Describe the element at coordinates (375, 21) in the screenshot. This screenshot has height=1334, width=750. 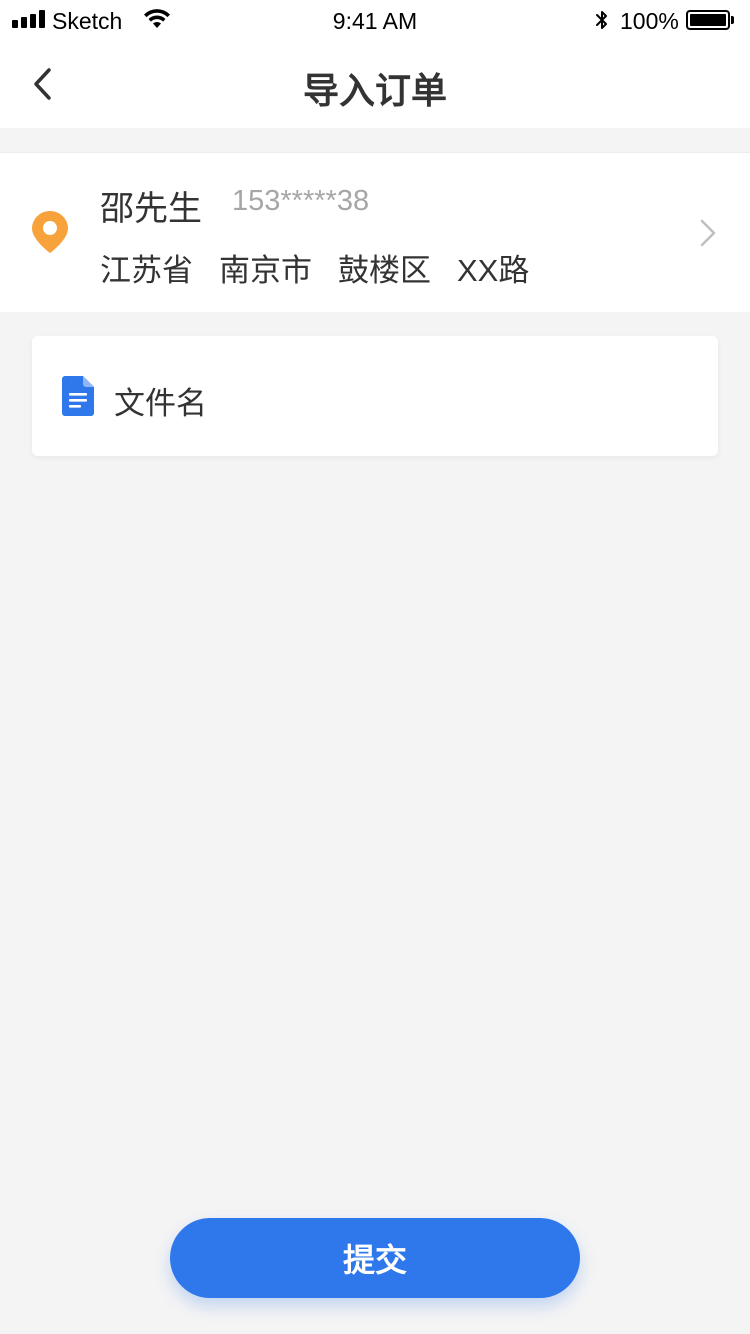
I see `status-bar: Sketch 9:41 AM 100%` at that location.